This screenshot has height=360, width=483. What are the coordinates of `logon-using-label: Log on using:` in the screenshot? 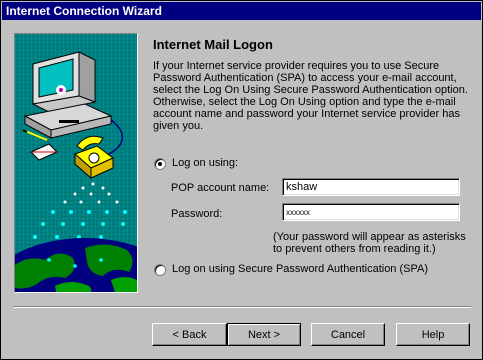 It's located at (205, 163).